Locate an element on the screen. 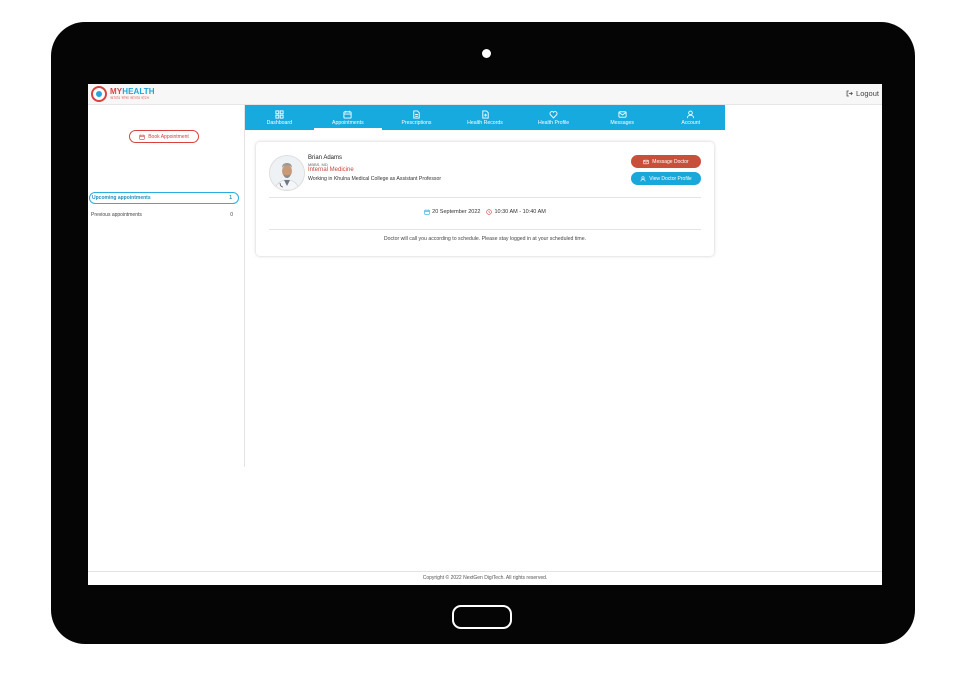 This screenshot has width=960, height=679. doctor-avatar is located at coordinates (287, 173).